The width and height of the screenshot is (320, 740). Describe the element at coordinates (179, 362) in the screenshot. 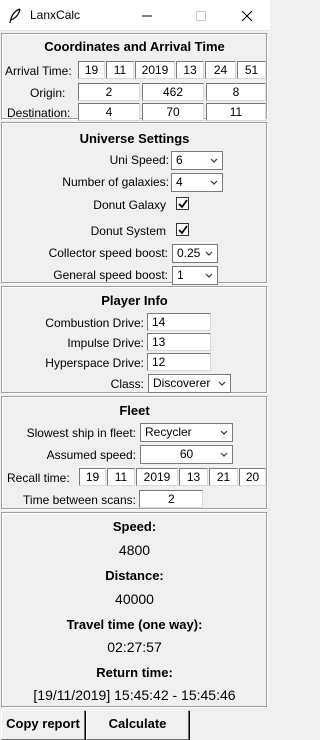

I see `hyperspace-drive-input: 12` at that location.